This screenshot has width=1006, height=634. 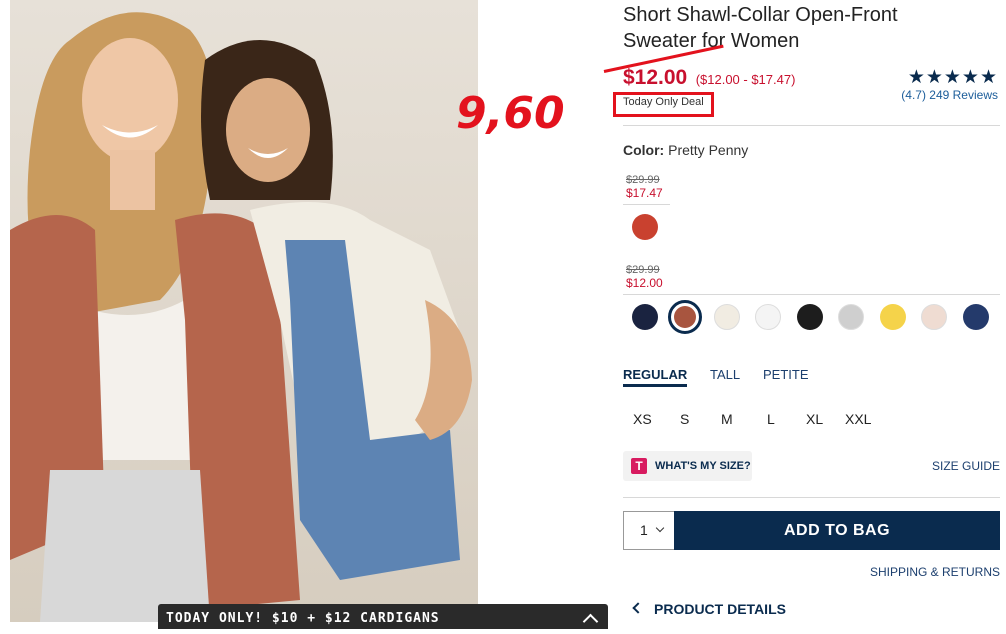 I want to click on size-option: M, so click(x=727, y=419).